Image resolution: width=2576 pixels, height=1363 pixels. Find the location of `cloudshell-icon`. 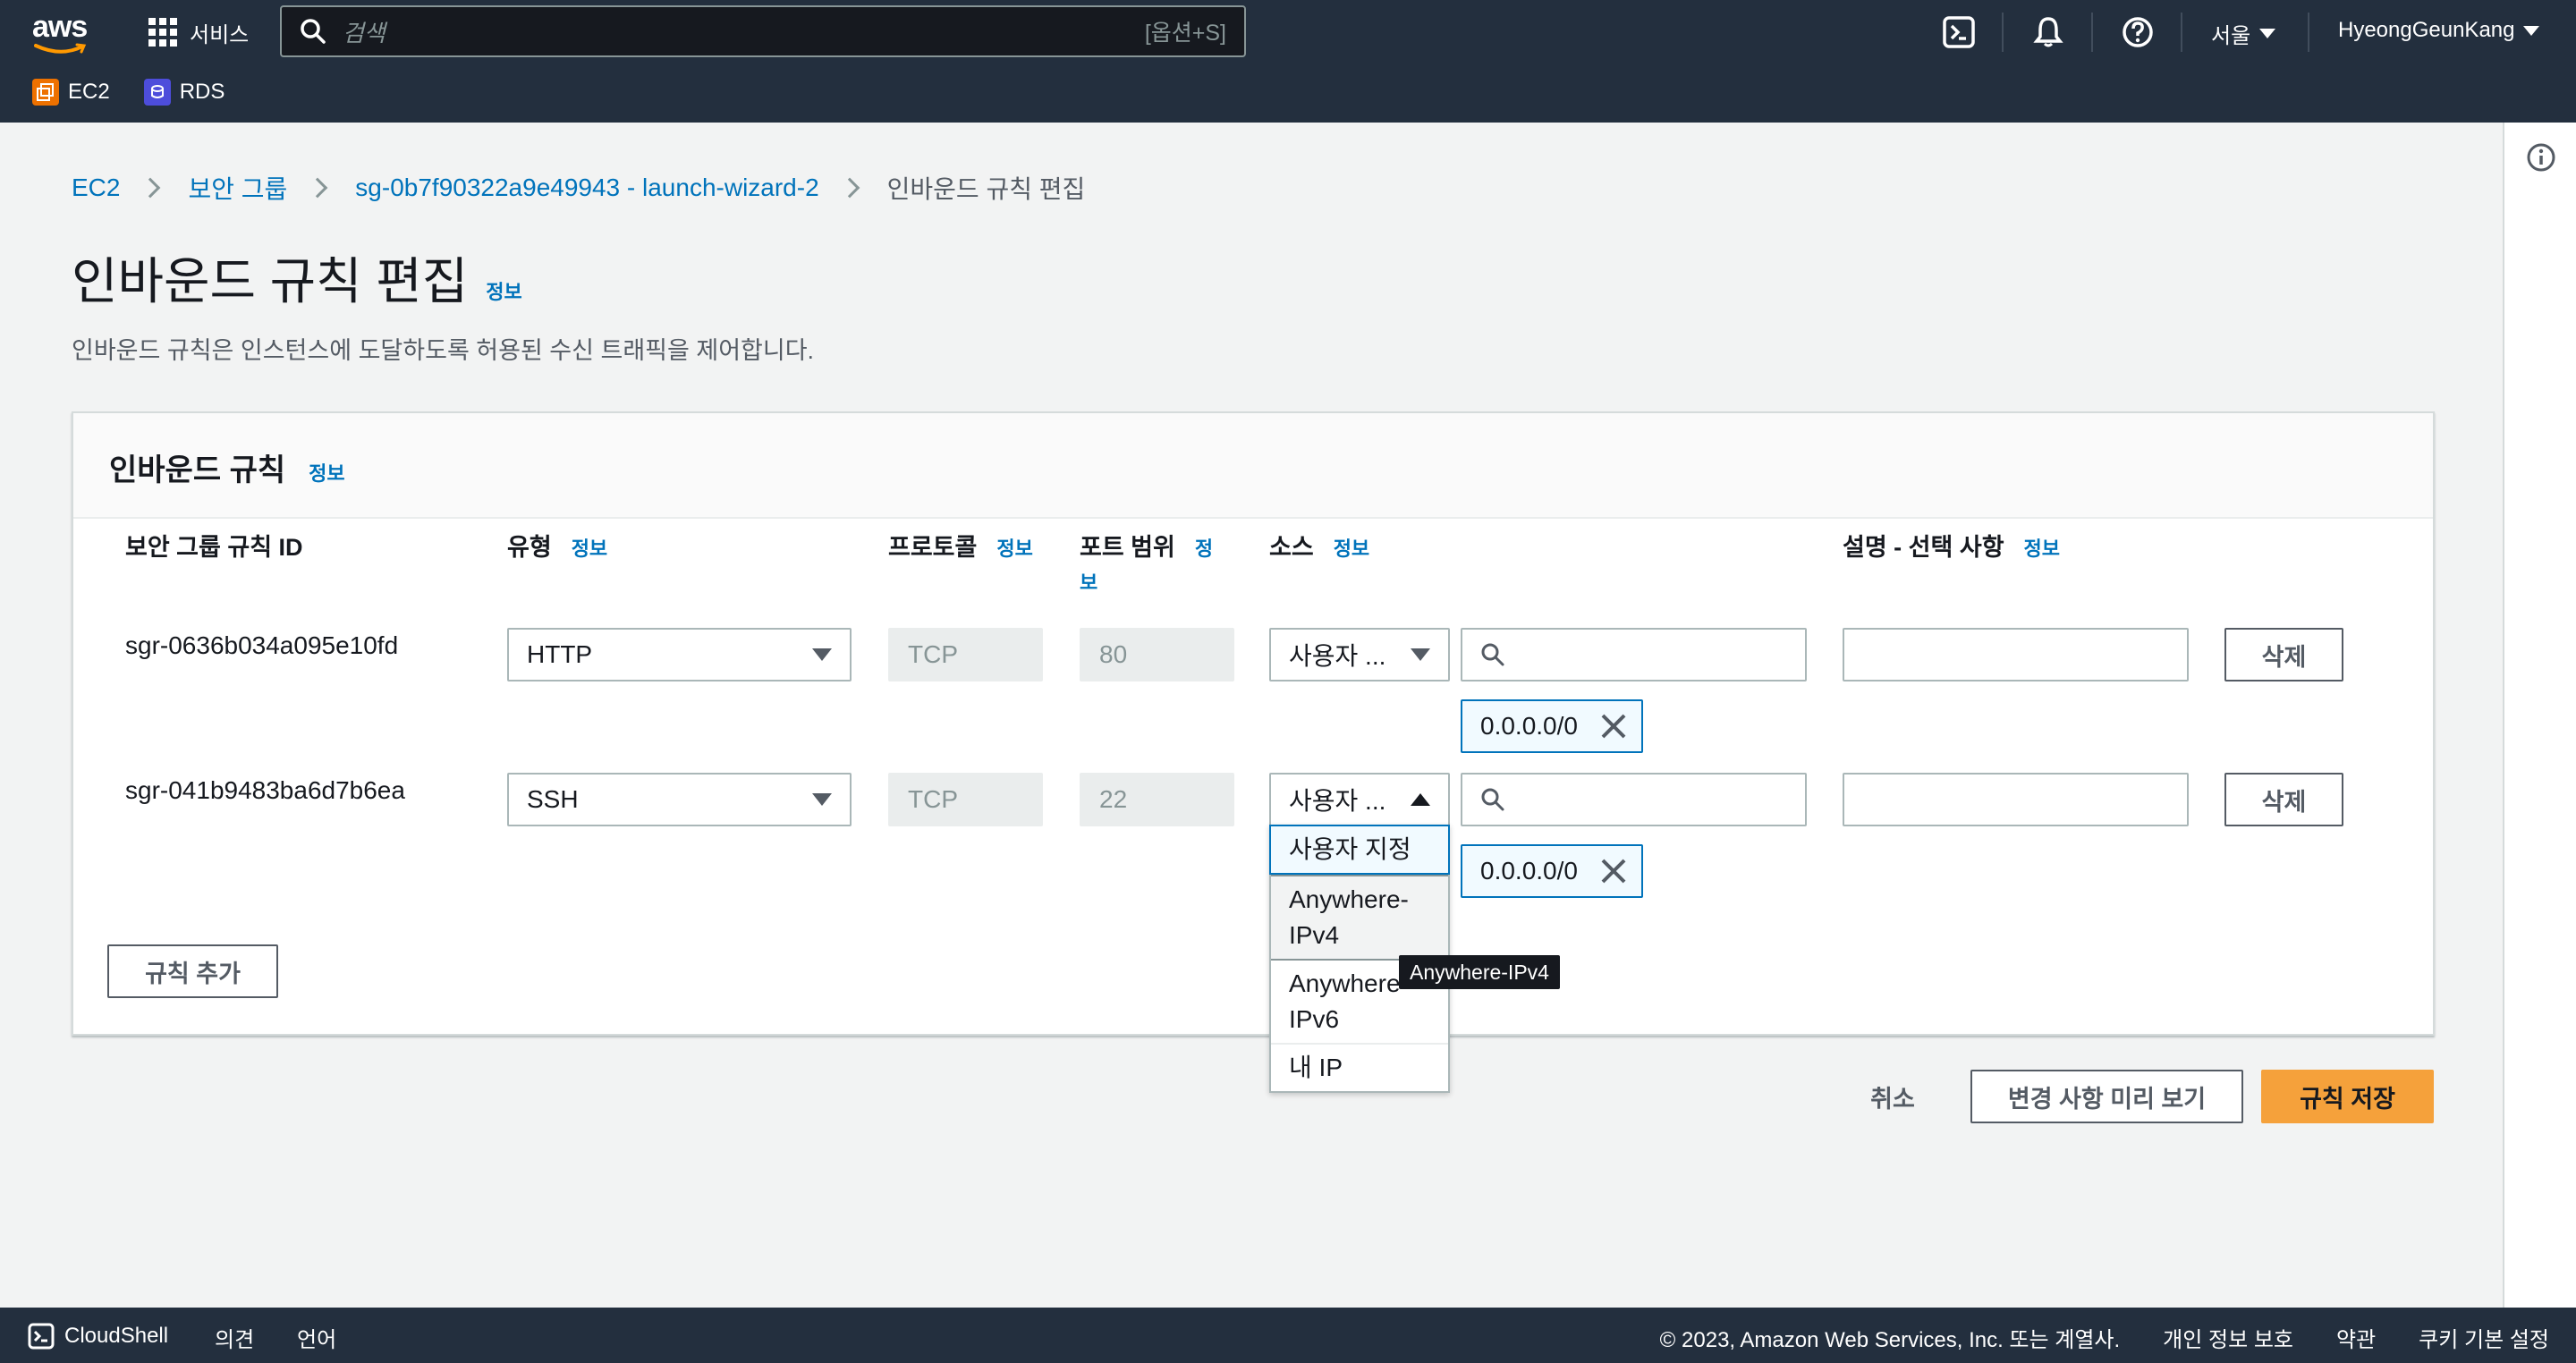

cloudshell-icon is located at coordinates (1959, 32).